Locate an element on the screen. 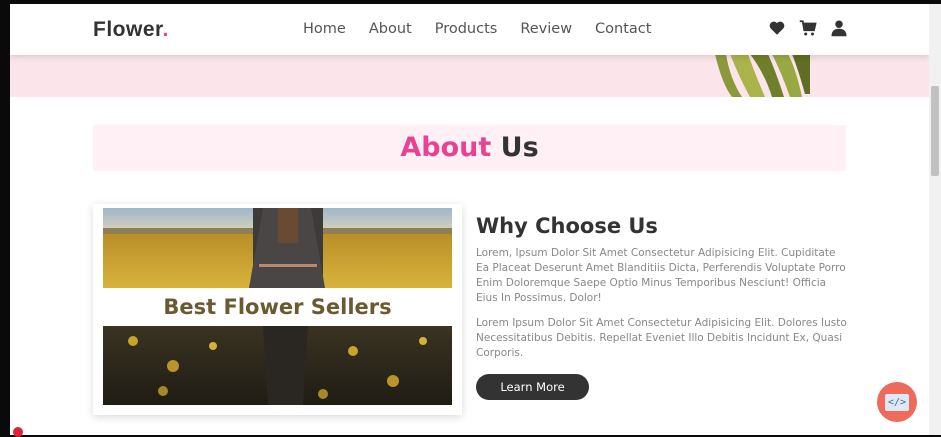 This screenshot has height=437, width=941. learn-more-button: Learn More is located at coordinates (532, 387).